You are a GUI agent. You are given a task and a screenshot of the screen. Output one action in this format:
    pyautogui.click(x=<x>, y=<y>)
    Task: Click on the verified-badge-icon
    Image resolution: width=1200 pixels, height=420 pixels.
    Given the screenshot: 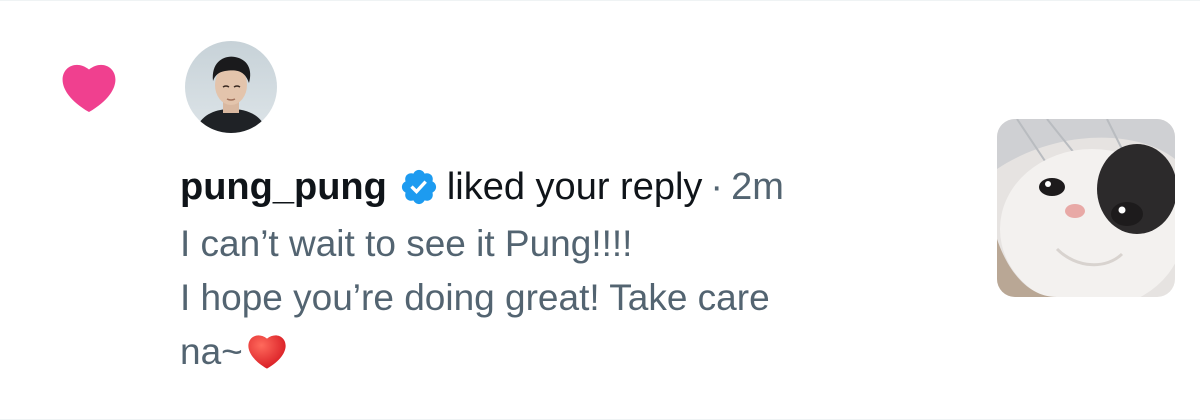 What is the action you would take?
    pyautogui.click(x=418, y=187)
    